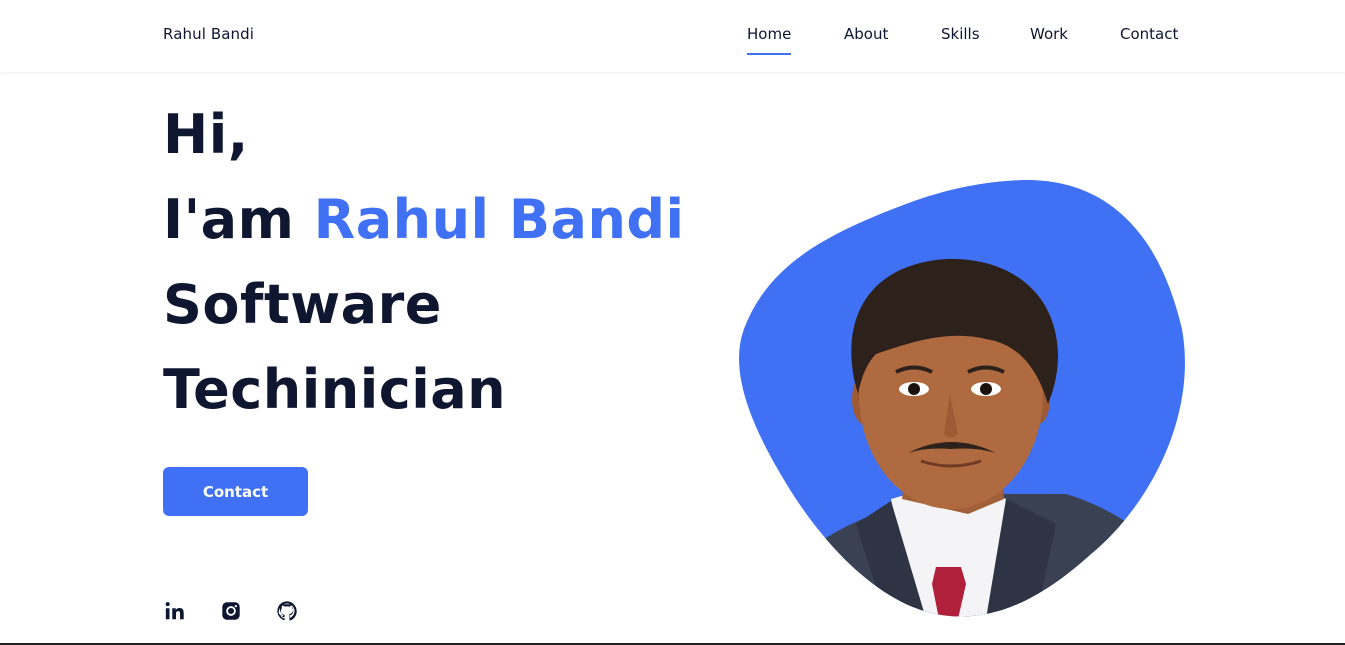  I want to click on hero-name: Rahul Bandi, so click(499, 219).